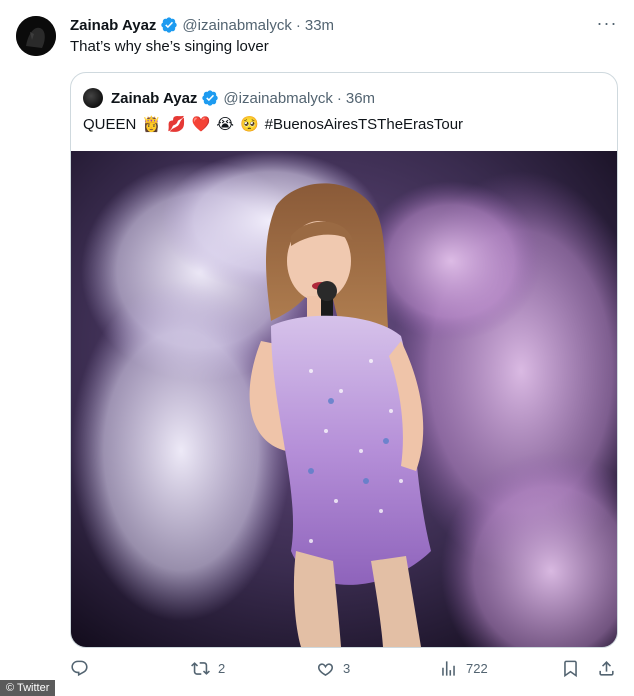 This screenshot has height=696, width=634. What do you see at coordinates (176, 124) in the screenshot?
I see `kiss-mark-emoji: 💋` at bounding box center [176, 124].